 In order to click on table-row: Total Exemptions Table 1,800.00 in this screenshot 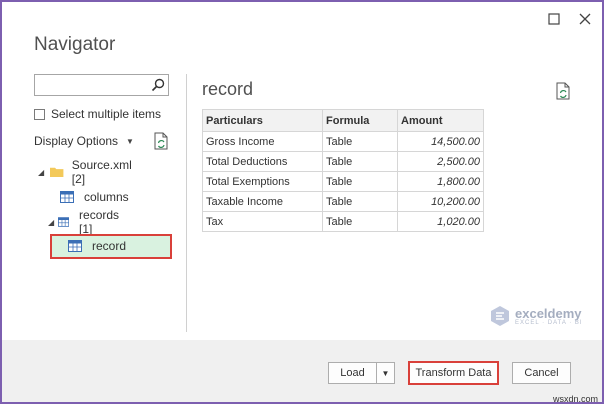, I will do `click(343, 181)`.